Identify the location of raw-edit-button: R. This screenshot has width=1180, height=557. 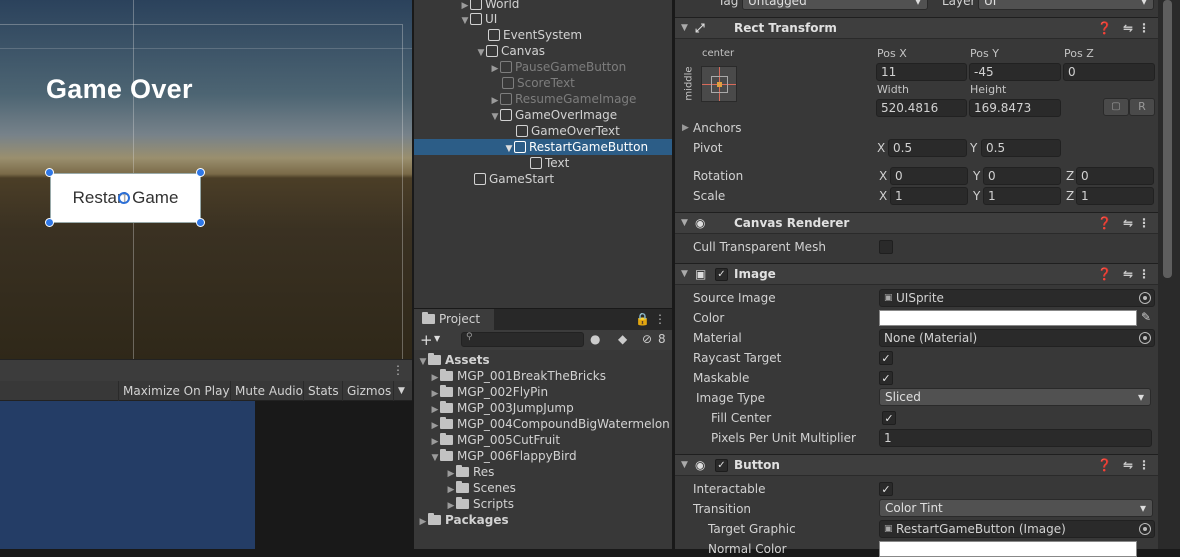
(1142, 107).